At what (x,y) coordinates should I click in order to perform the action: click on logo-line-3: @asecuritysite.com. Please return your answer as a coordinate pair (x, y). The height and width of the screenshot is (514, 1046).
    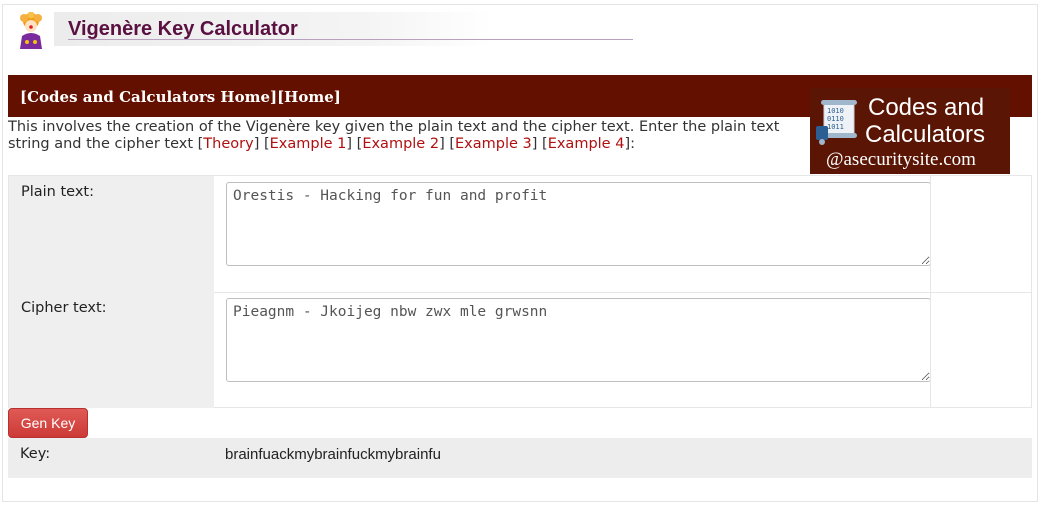
    Looking at the image, I should click on (901, 159).